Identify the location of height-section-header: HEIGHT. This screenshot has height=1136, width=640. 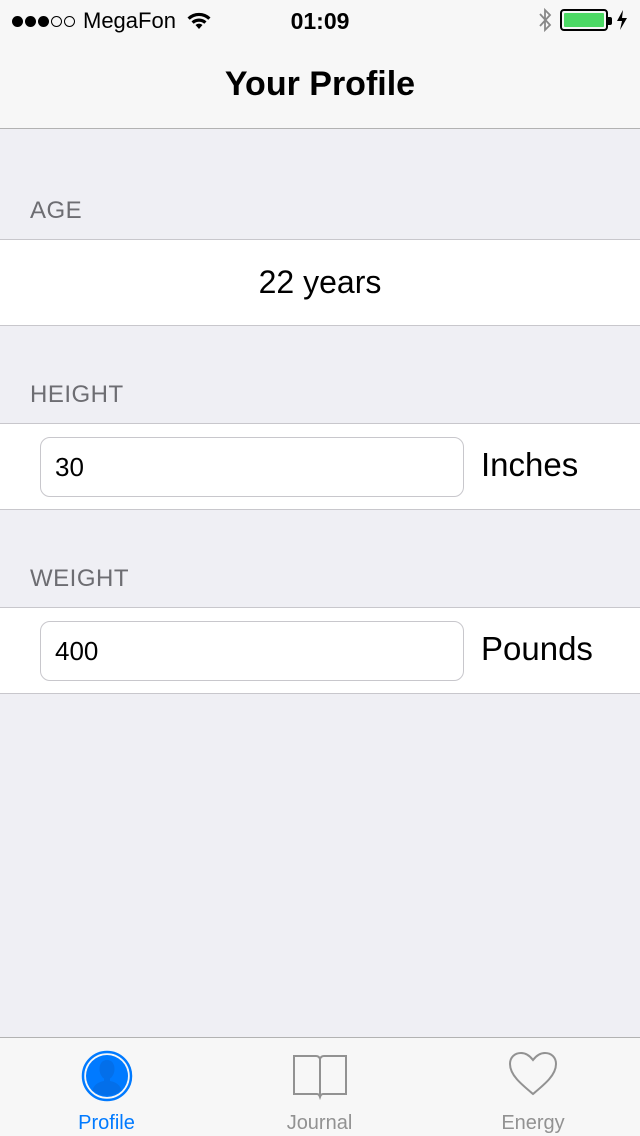
(77, 394).